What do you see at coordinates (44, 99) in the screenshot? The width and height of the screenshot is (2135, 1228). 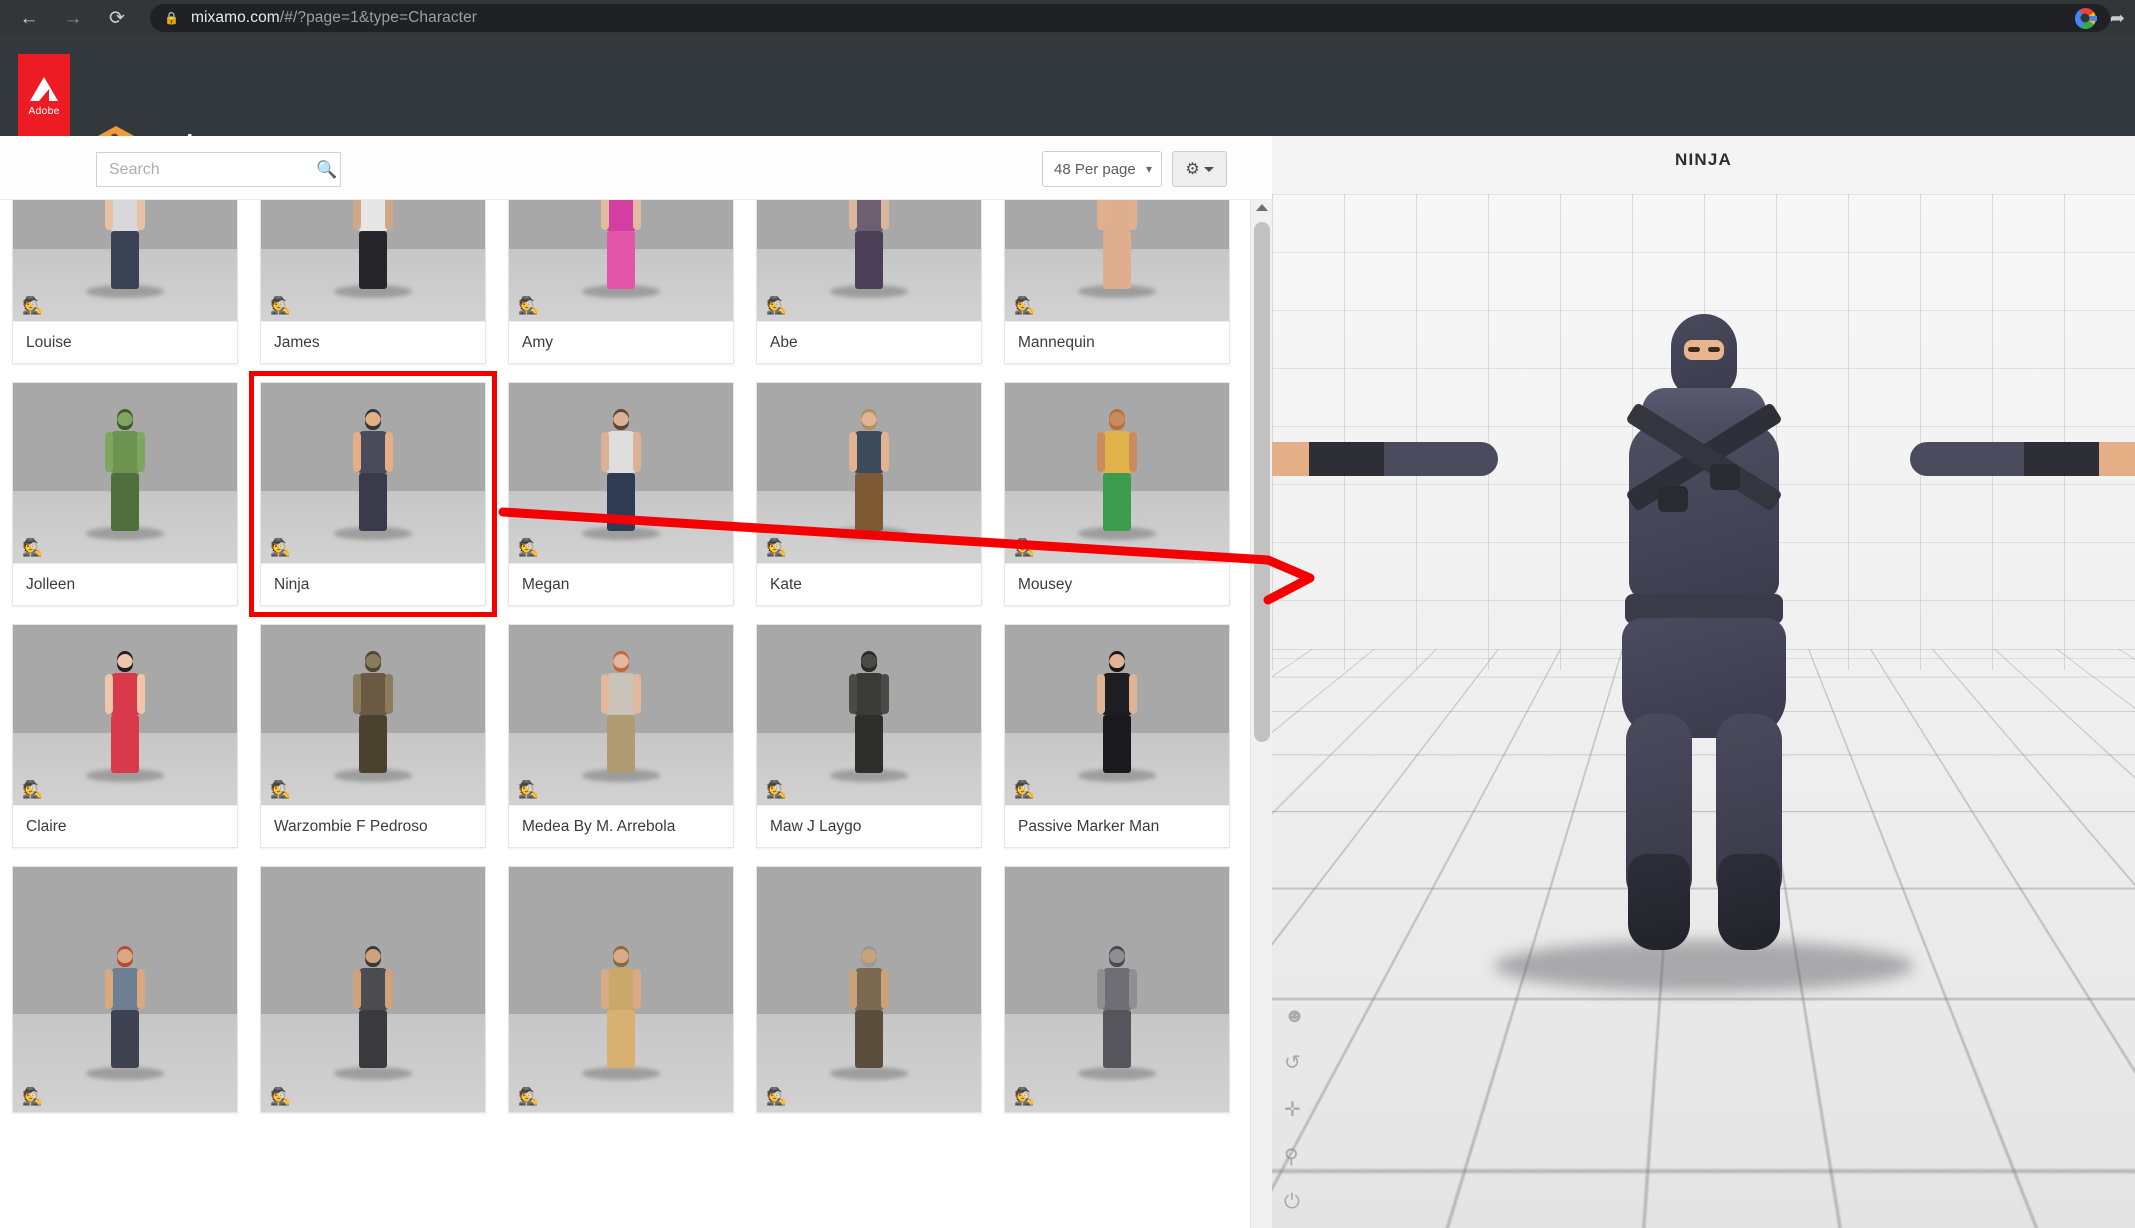 I see `adobe-logo: Adobe` at bounding box center [44, 99].